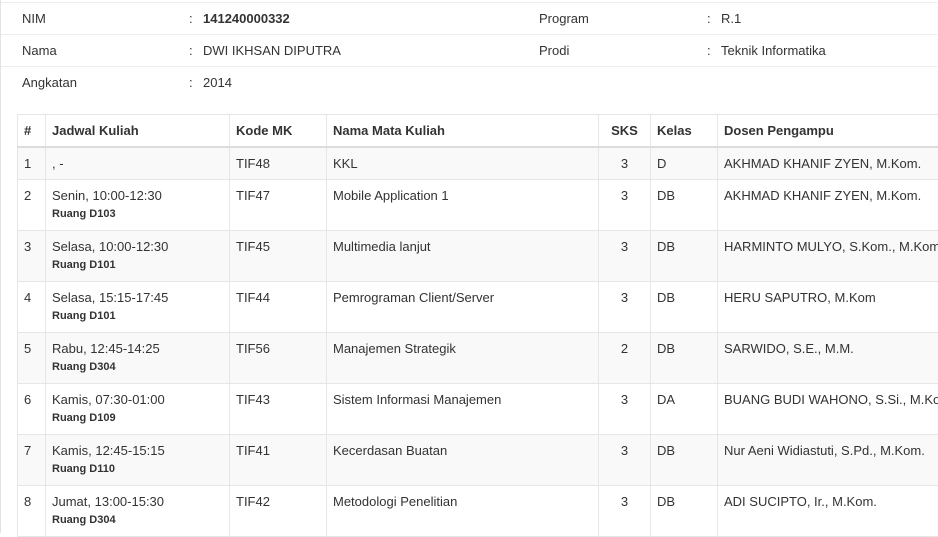 The height and width of the screenshot is (537, 938). What do you see at coordinates (773, 50) in the screenshot?
I see `prodi-value: Teknik Informatika` at bounding box center [773, 50].